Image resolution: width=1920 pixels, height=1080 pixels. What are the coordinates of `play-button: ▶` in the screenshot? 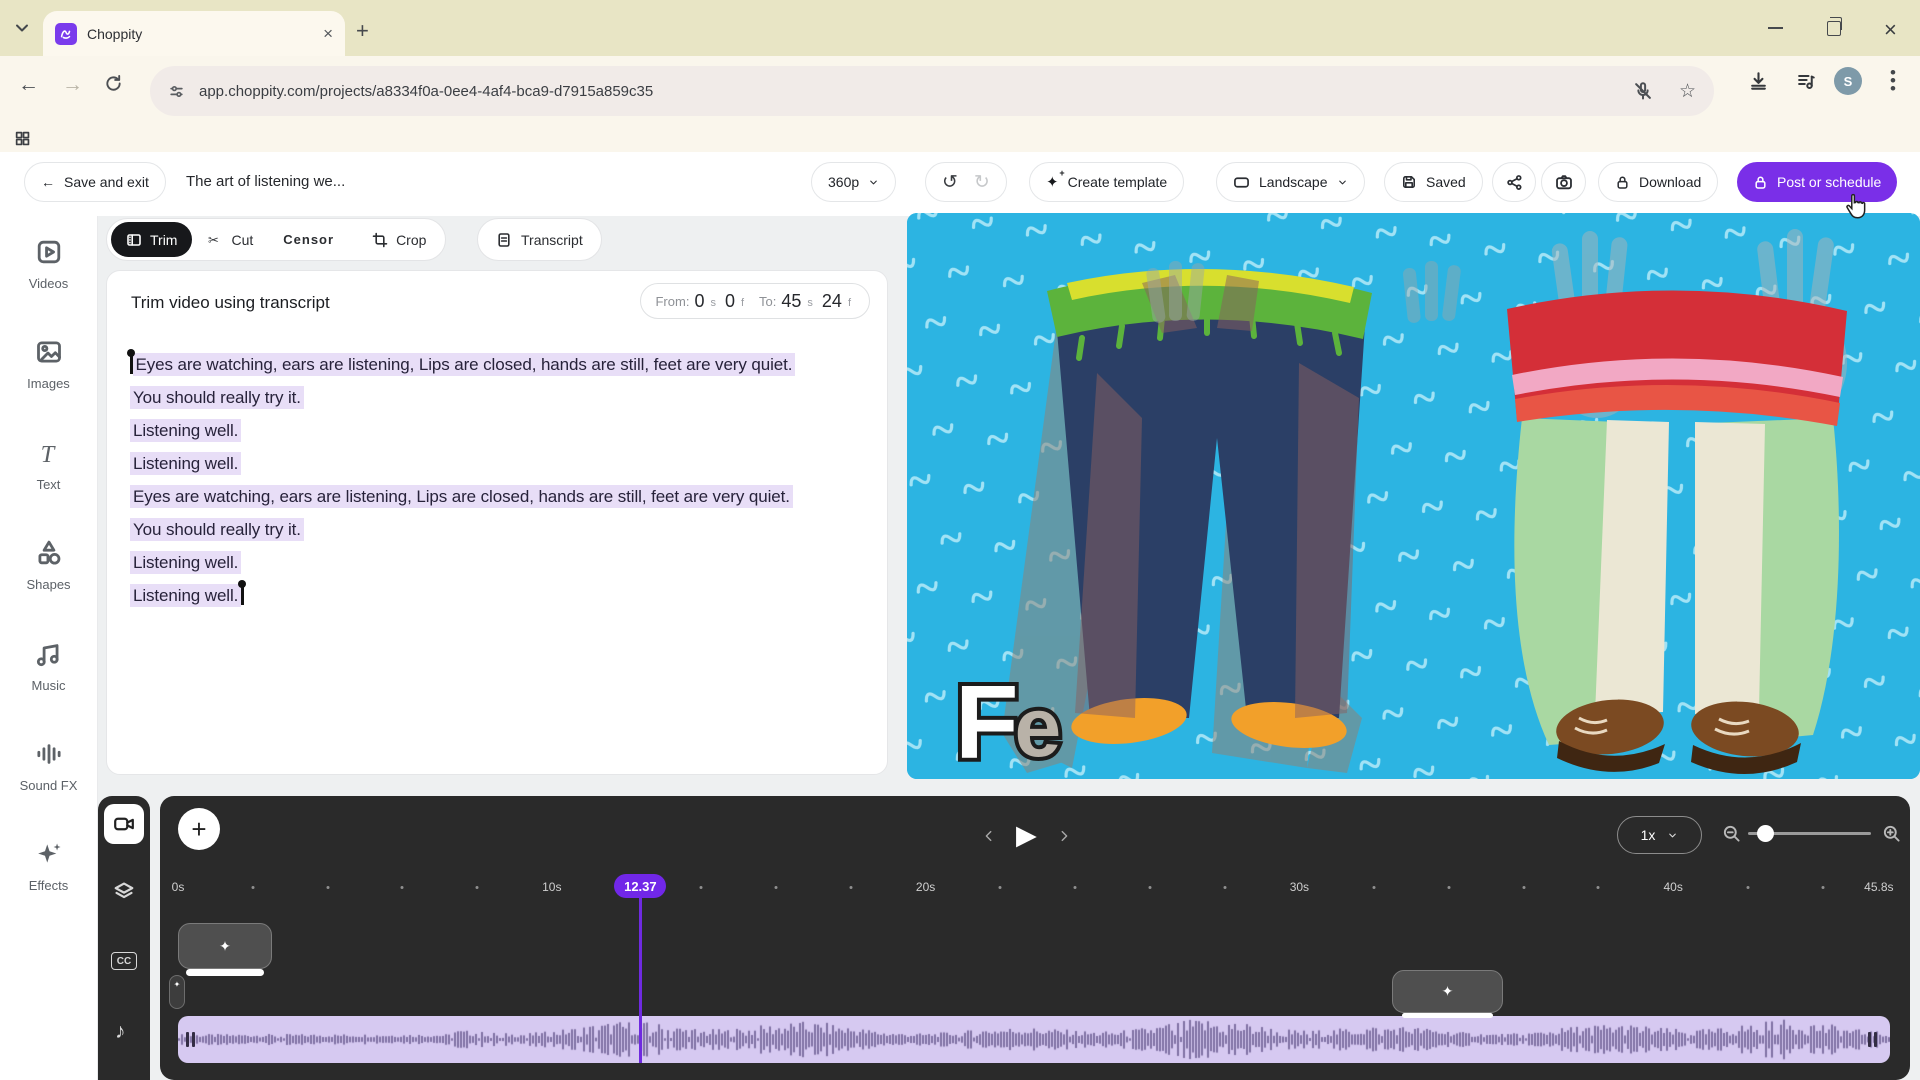 It's located at (1026, 835).